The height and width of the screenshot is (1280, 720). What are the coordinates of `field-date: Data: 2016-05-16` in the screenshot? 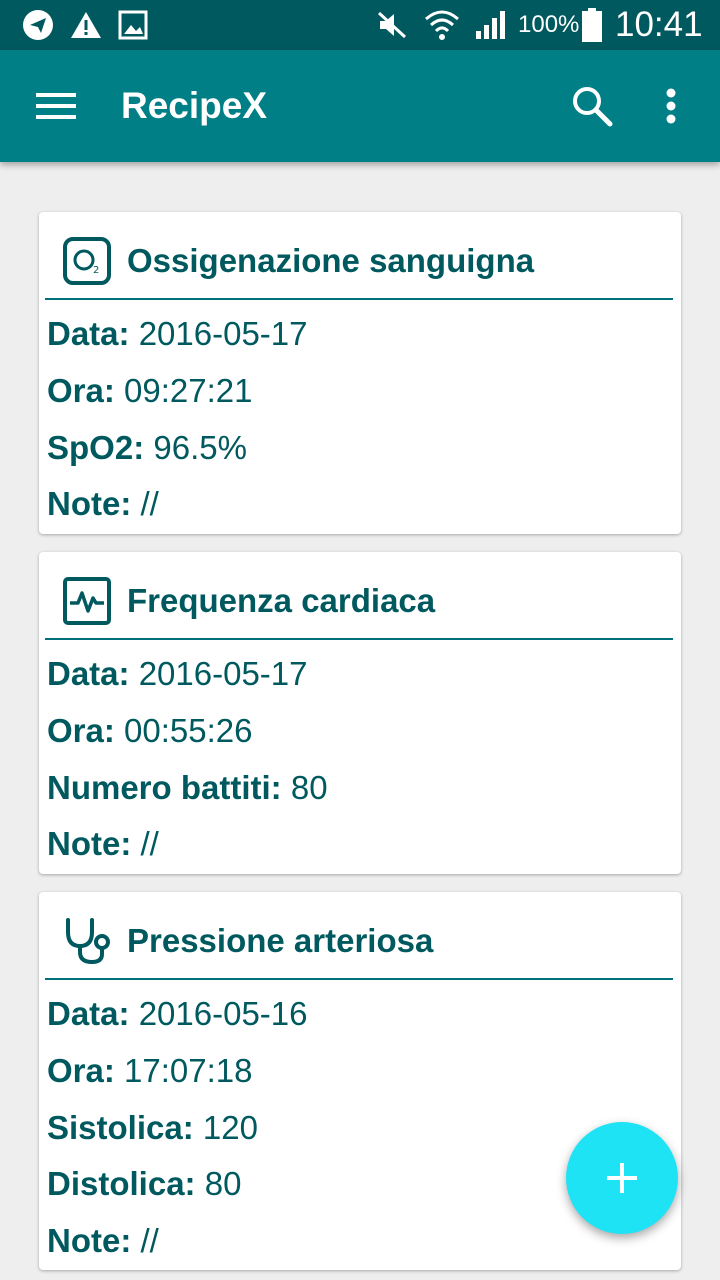 It's located at (177, 1014).